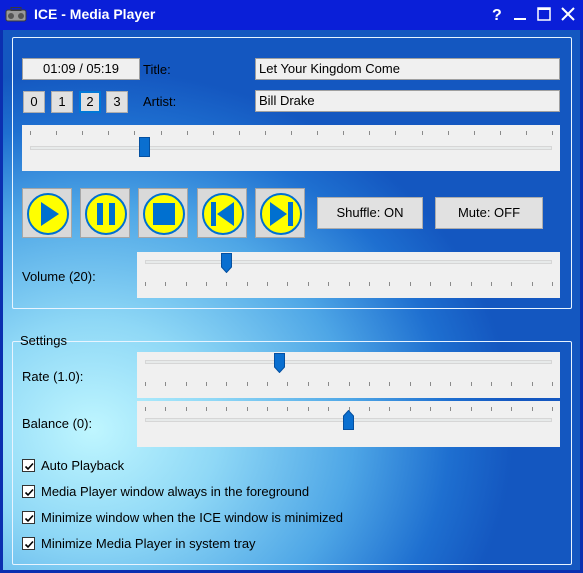  I want to click on play-button, so click(47, 213).